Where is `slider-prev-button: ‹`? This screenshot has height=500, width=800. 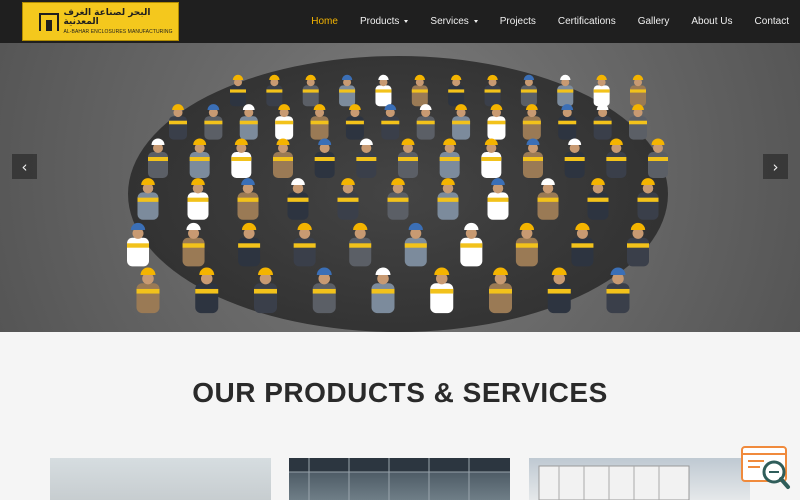 slider-prev-button: ‹ is located at coordinates (24, 166).